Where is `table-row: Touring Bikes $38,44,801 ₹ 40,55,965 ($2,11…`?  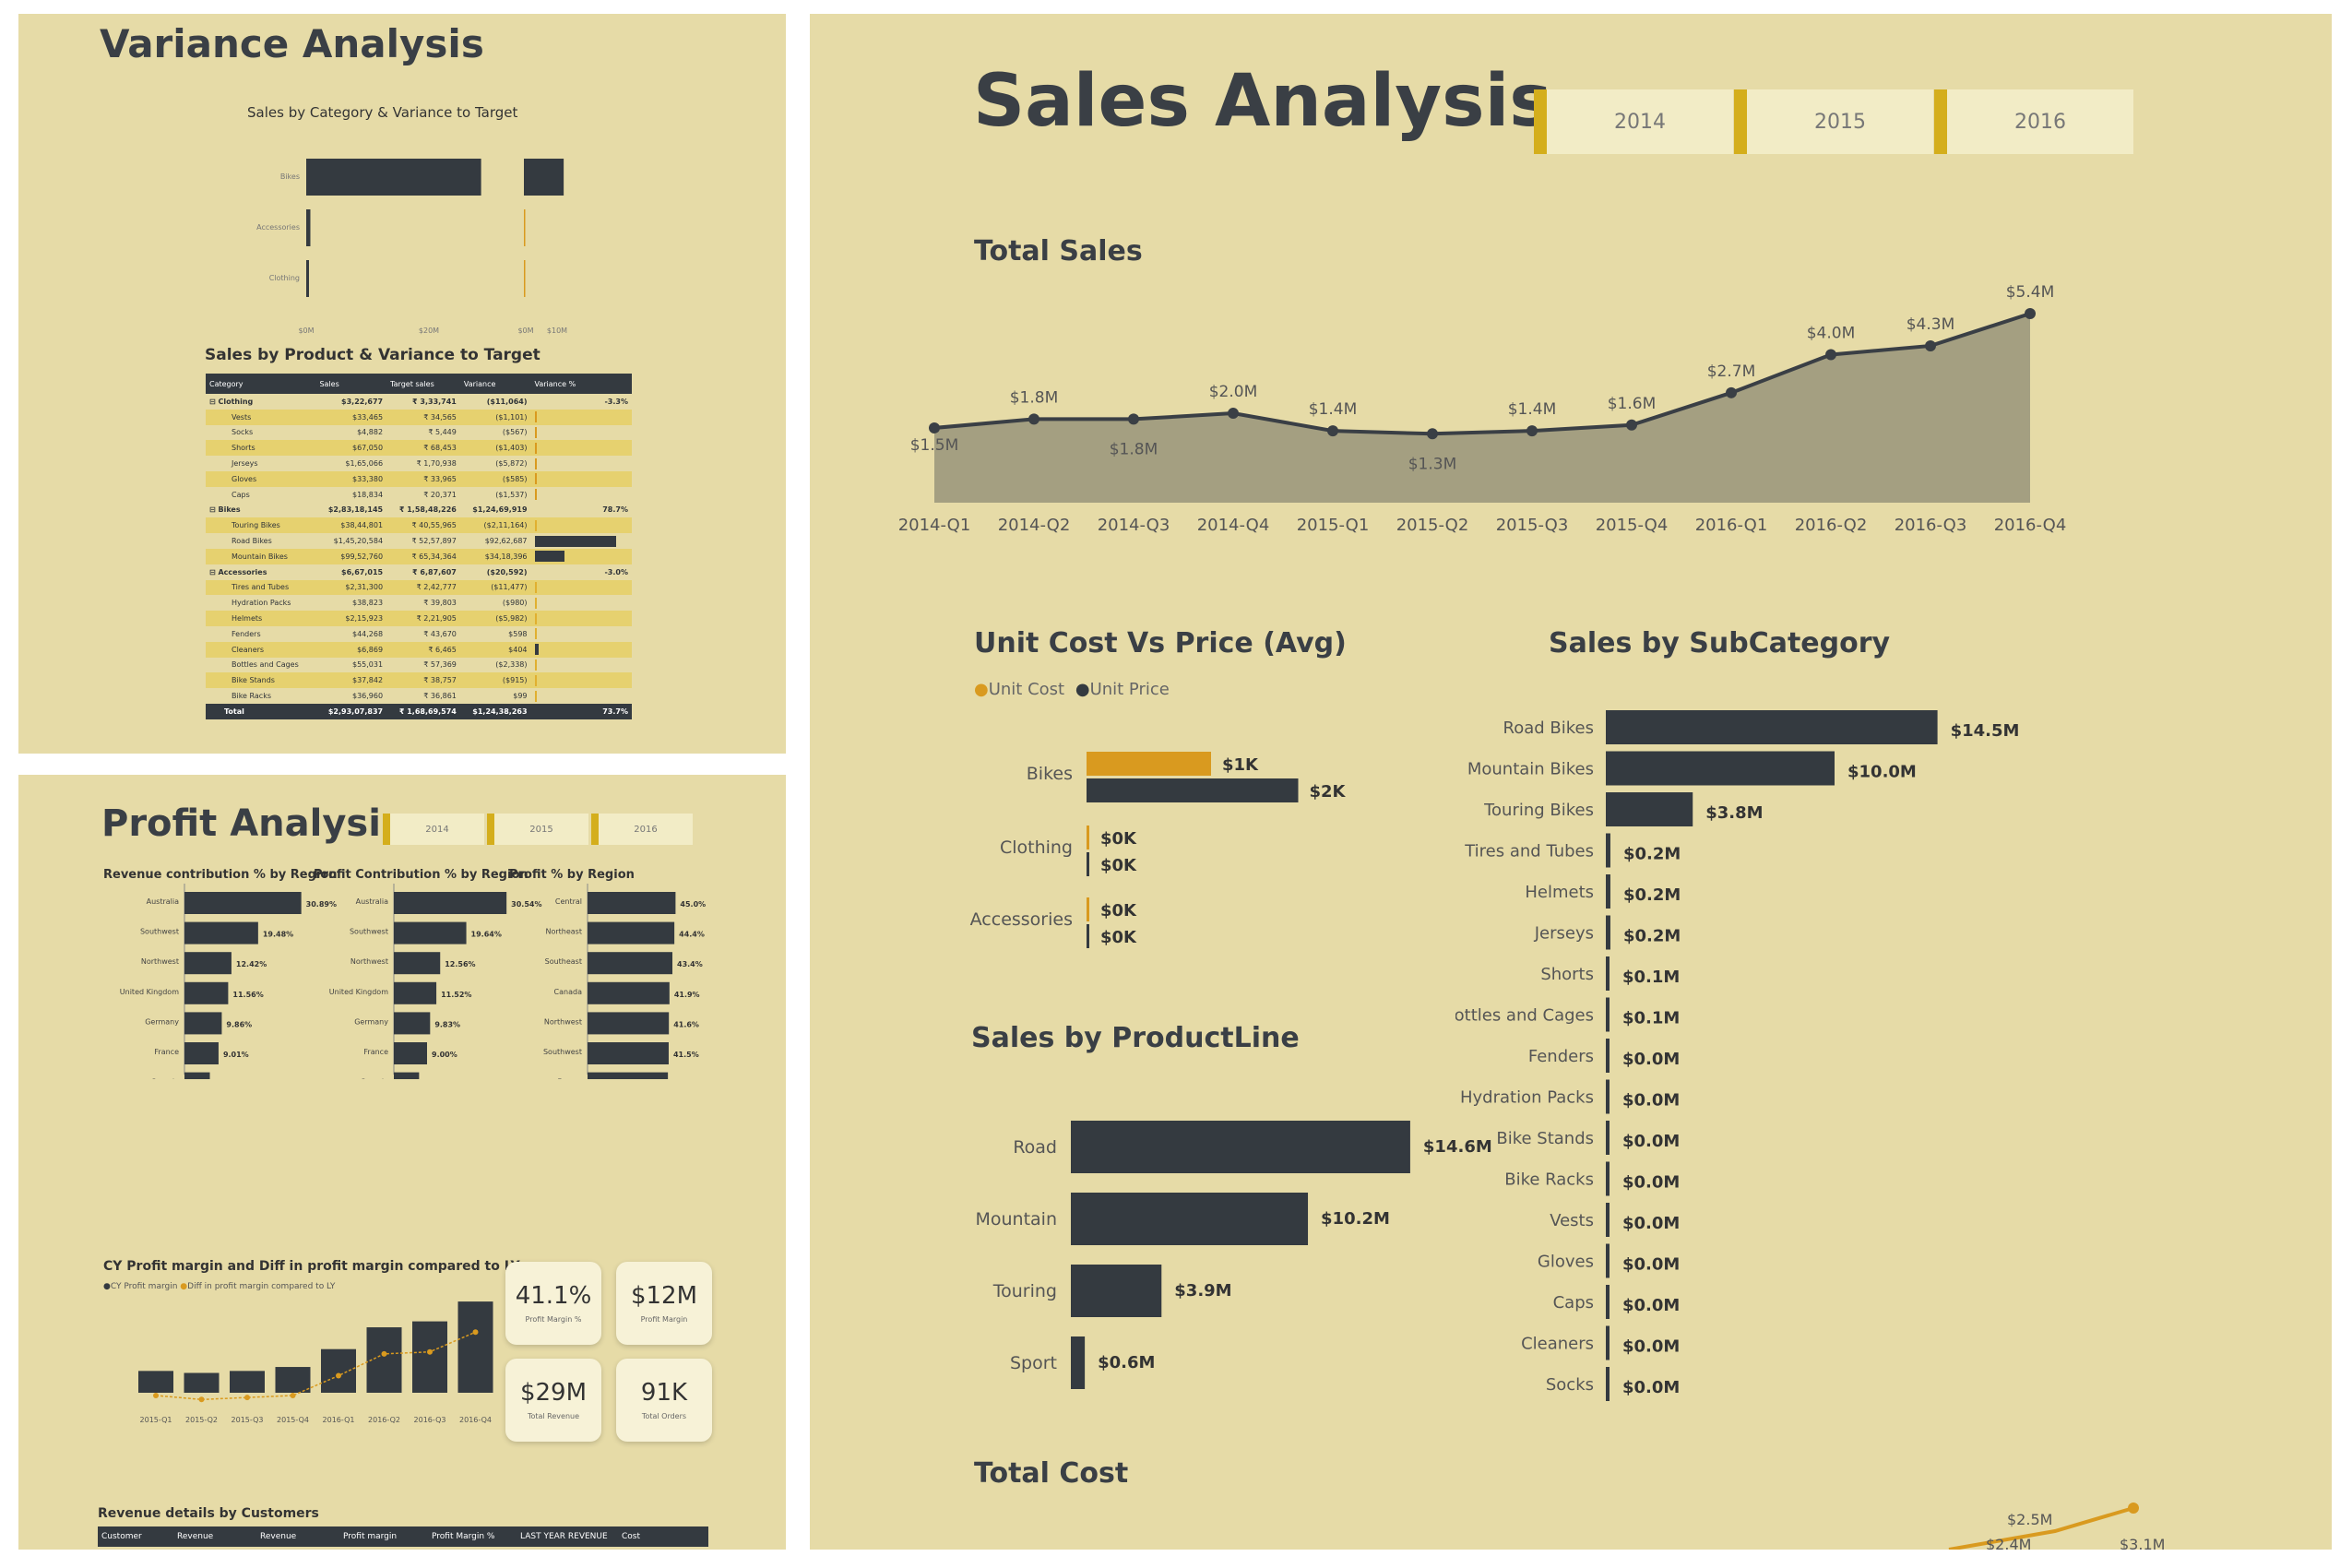 table-row: Touring Bikes $38,44,801 ₹ 40,55,965 ($2,11… is located at coordinates (419, 525).